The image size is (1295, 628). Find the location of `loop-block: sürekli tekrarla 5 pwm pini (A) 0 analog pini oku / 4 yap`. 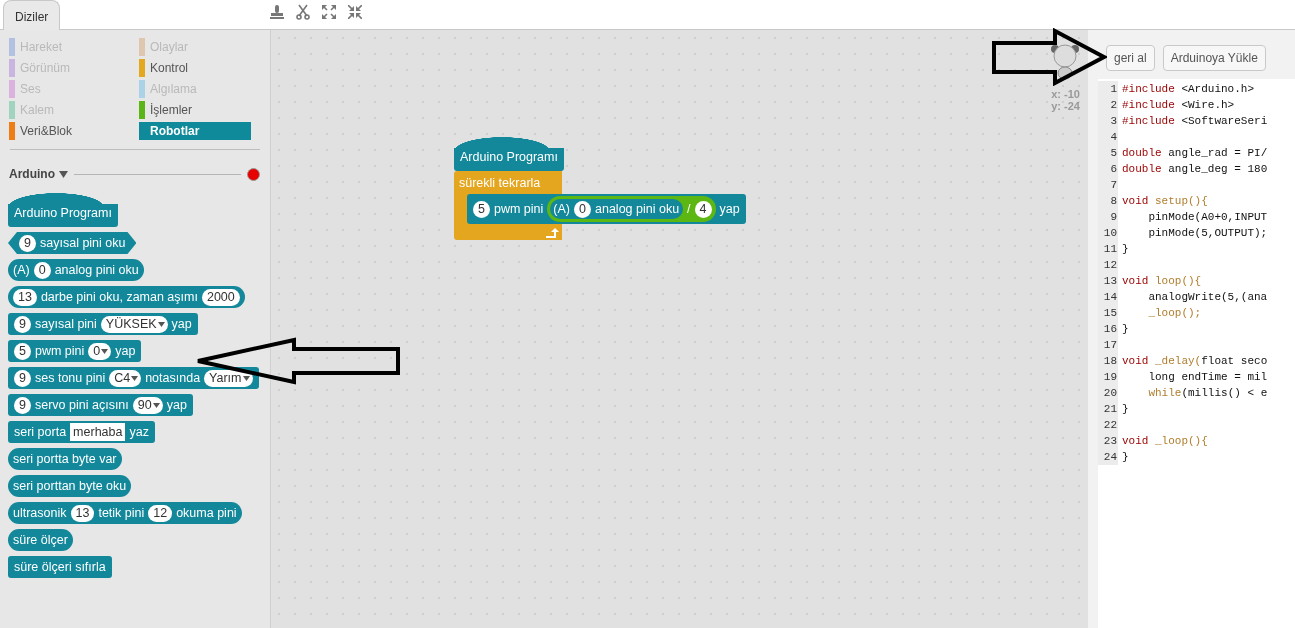

loop-block: sürekli tekrarla 5 pwm pini (A) 0 analog pini oku / 4 yap is located at coordinates (600, 205).